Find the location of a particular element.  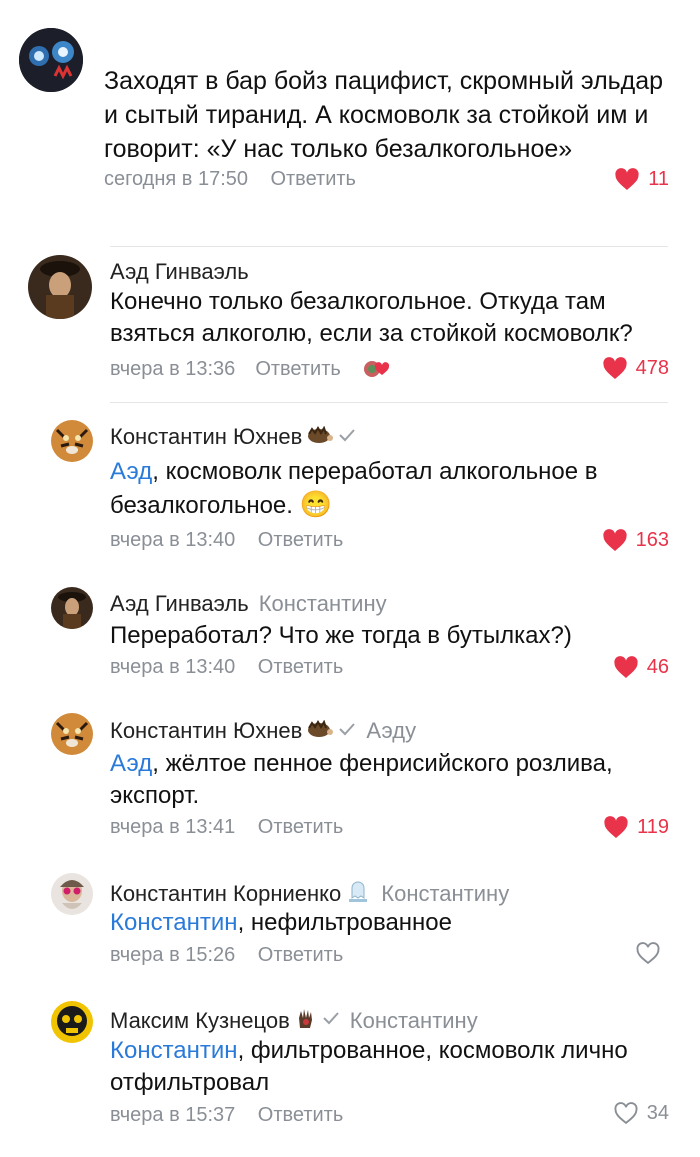

emoji: 😁 is located at coordinates (315, 504).